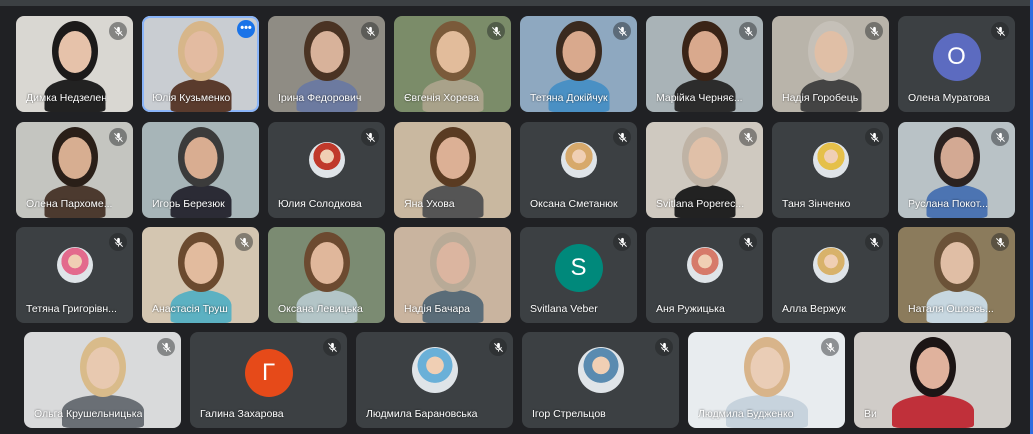  I want to click on participant-tile: Алла Вержук, so click(830, 275).